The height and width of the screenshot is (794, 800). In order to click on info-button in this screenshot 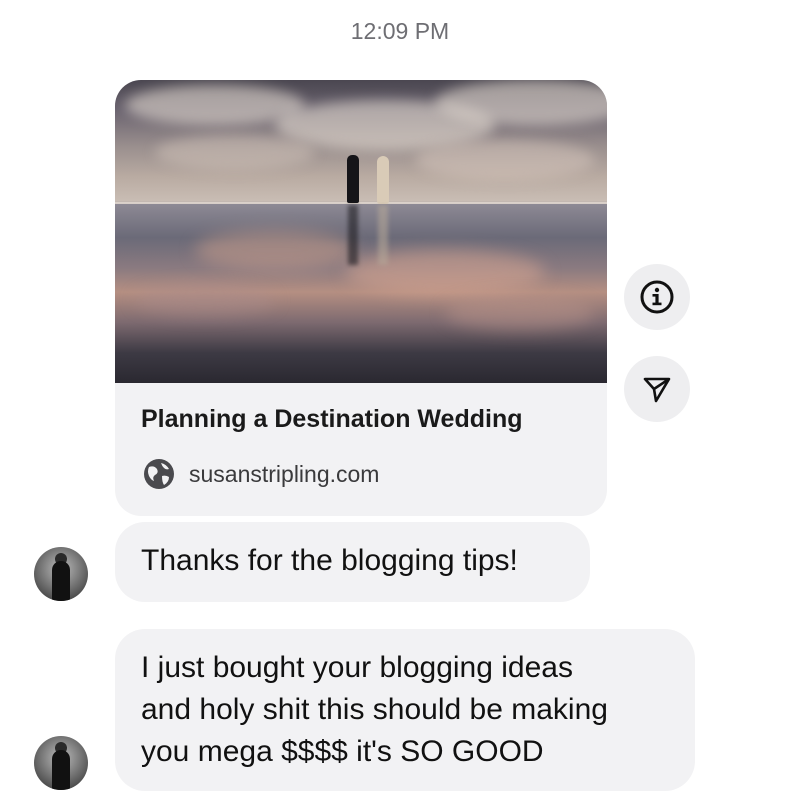, I will do `click(657, 297)`.